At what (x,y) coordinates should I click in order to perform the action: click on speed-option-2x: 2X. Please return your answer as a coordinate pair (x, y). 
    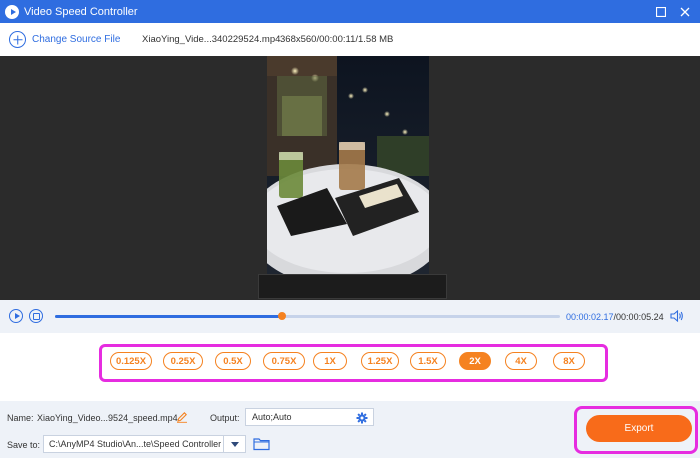
    Looking at the image, I should click on (475, 361).